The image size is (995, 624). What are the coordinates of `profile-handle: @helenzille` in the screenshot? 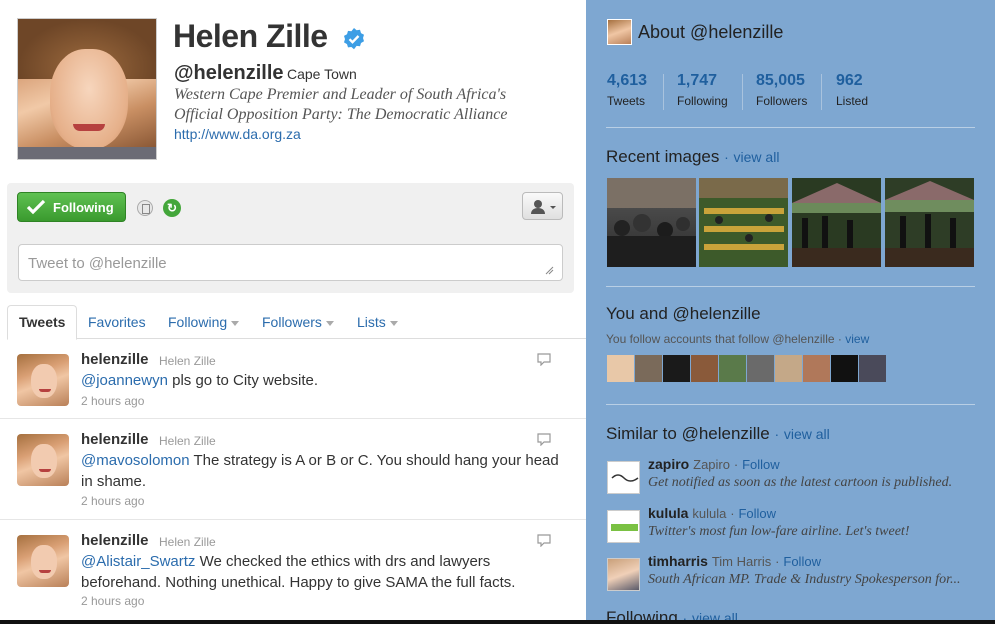 It's located at (229, 73).